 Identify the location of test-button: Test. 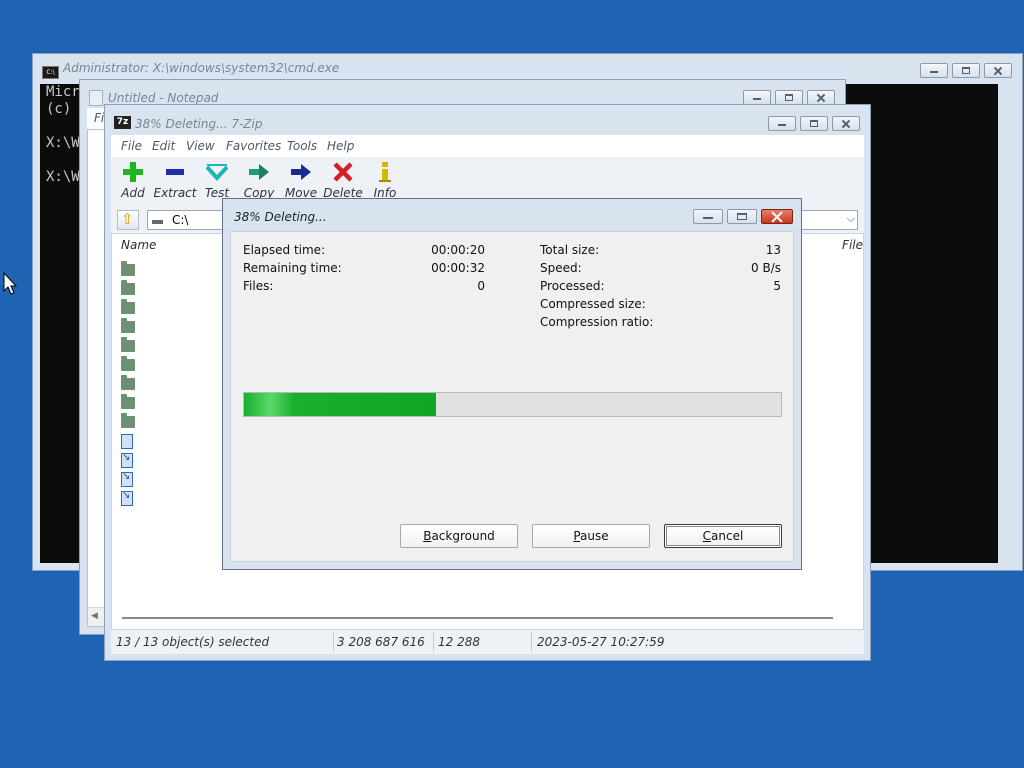
(217, 180).